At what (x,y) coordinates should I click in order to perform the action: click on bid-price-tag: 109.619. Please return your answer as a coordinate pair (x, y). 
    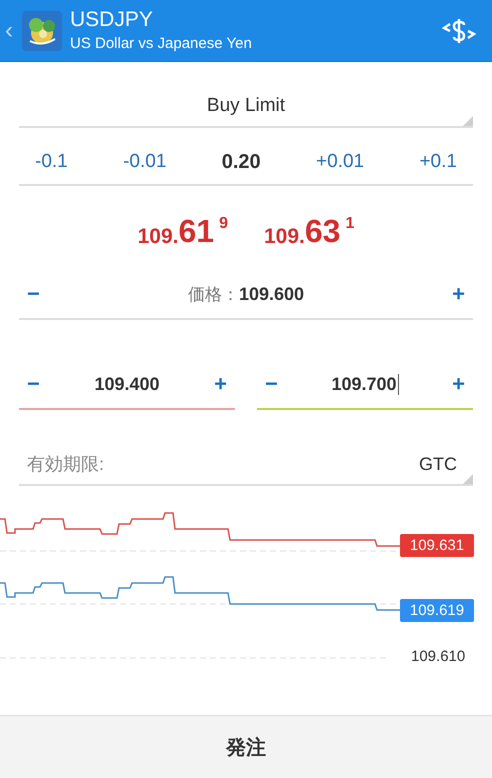
    Looking at the image, I should click on (437, 610).